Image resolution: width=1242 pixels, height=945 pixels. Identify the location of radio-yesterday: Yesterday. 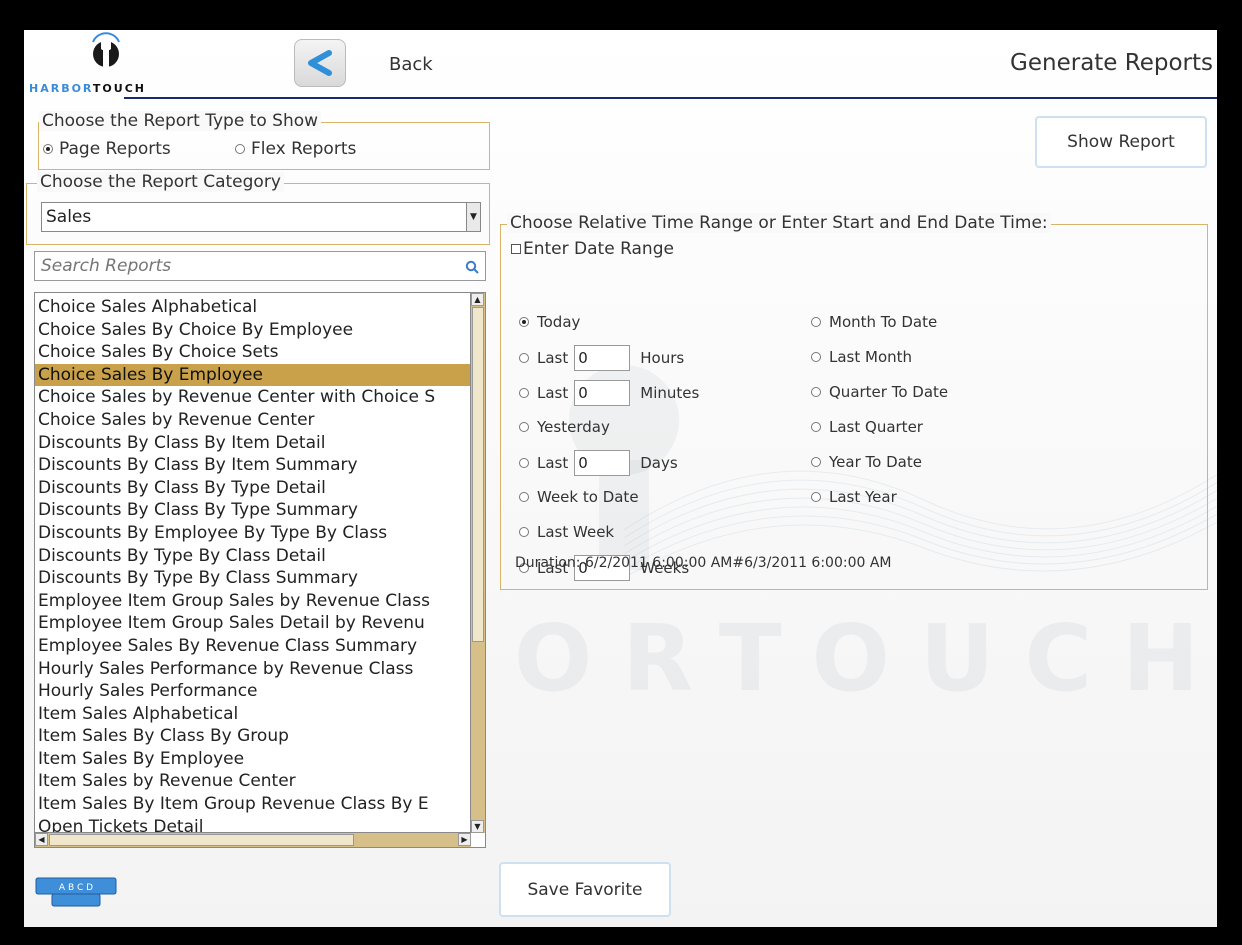
(564, 427).